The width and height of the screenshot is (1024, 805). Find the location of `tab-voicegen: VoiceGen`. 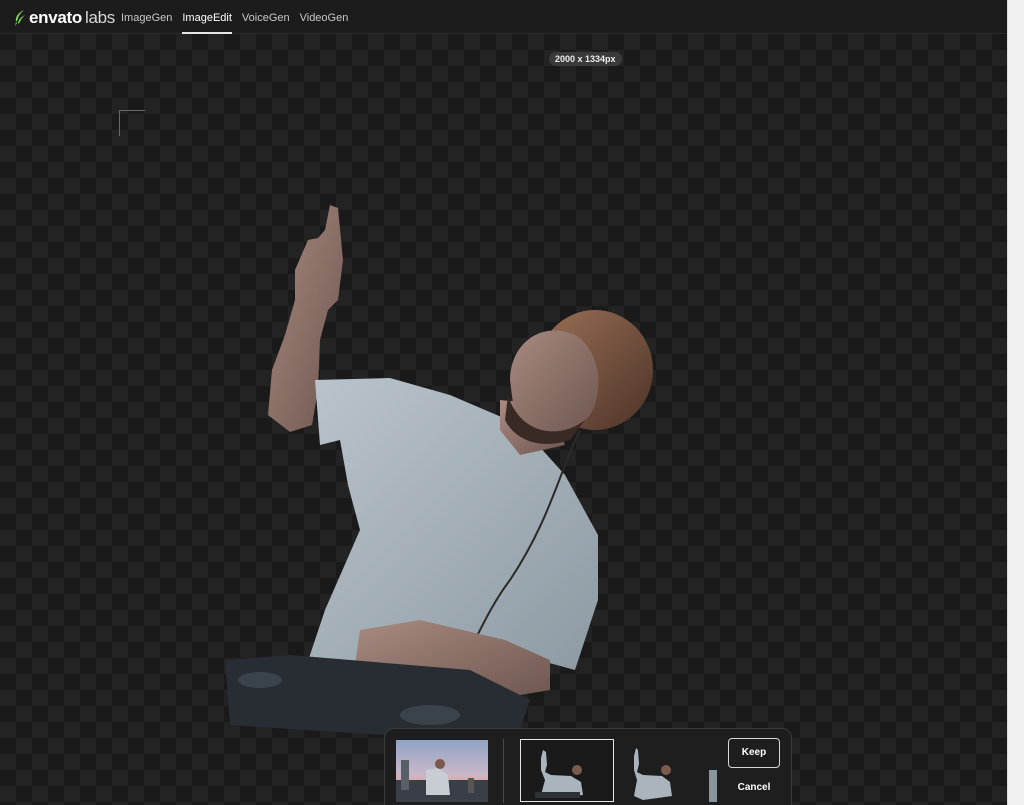

tab-voicegen: VoiceGen is located at coordinates (266, 17).